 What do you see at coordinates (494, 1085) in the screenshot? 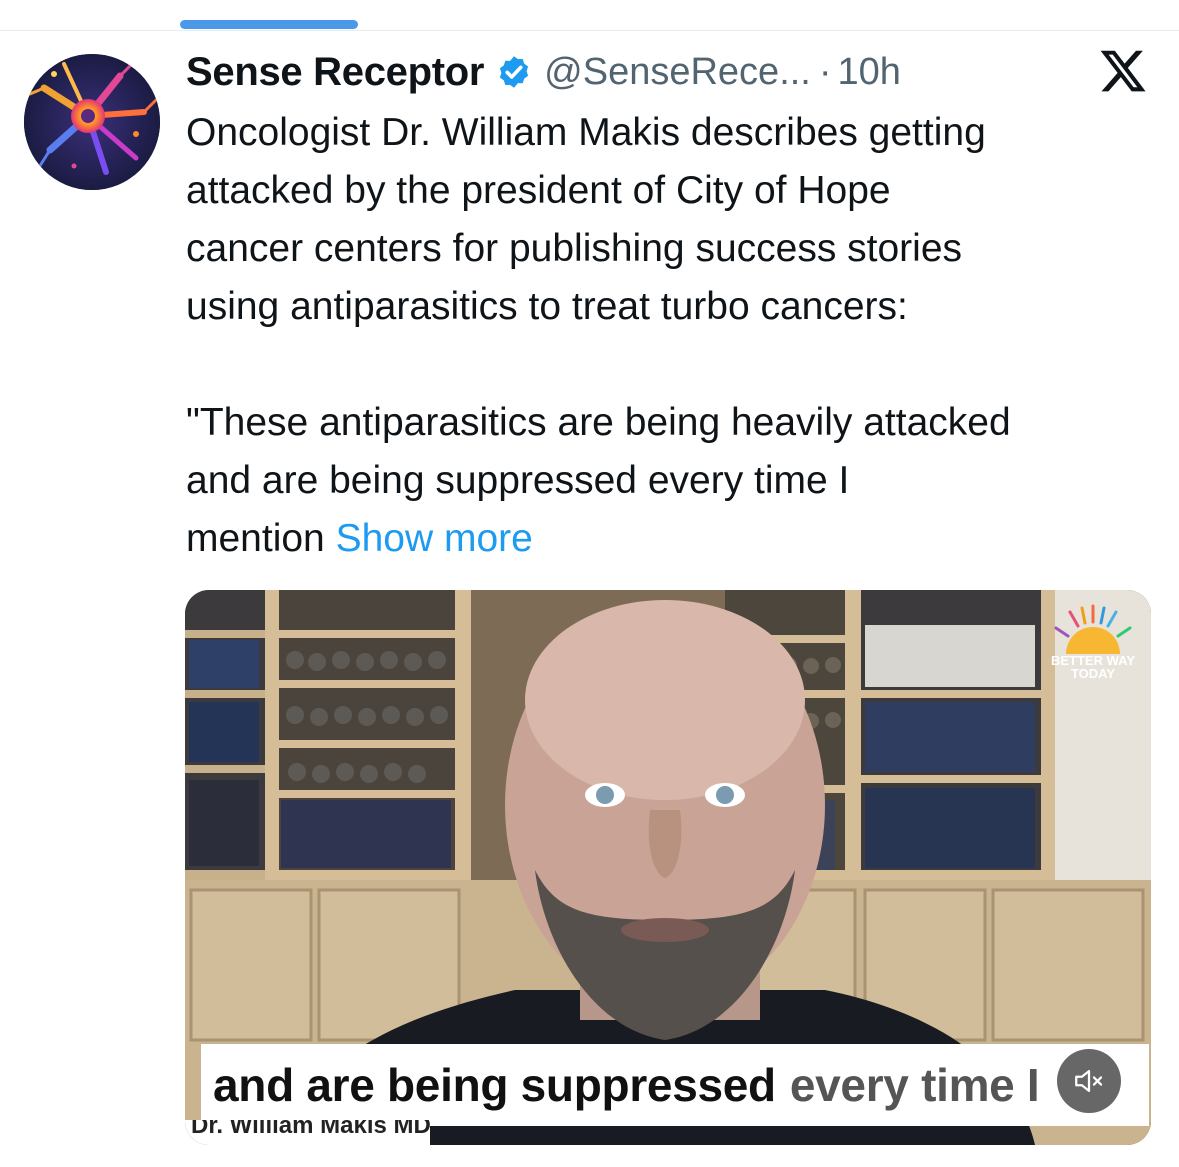
I see `caption-spoken-text: and are being suppressed` at bounding box center [494, 1085].